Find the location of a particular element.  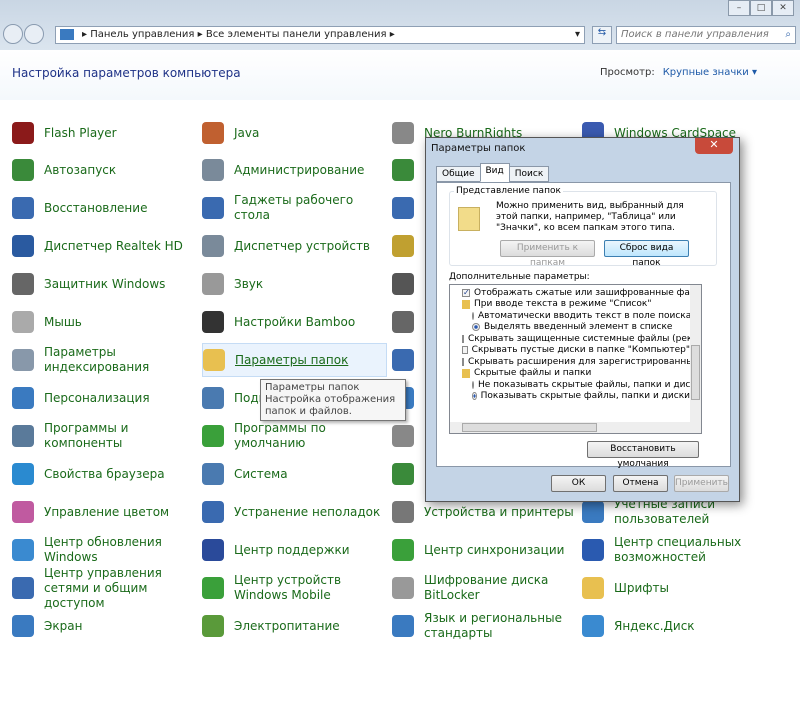

control-panel-item: Гаджеты рабочего стола is located at coordinates (294, 208).